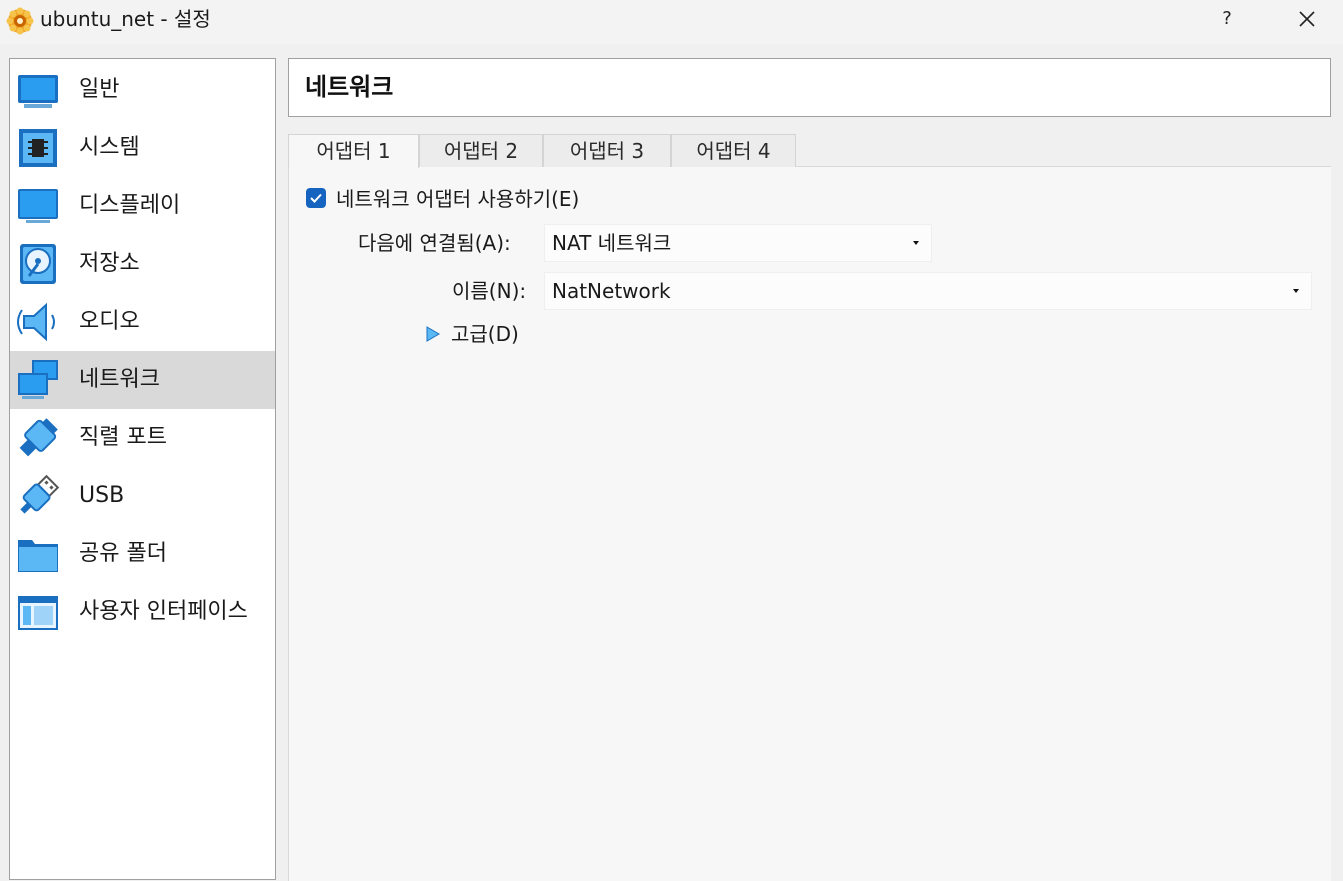 Image resolution: width=1343 pixels, height=881 pixels. Describe the element at coordinates (38, 148) in the screenshot. I see `system-chip-icon` at that location.